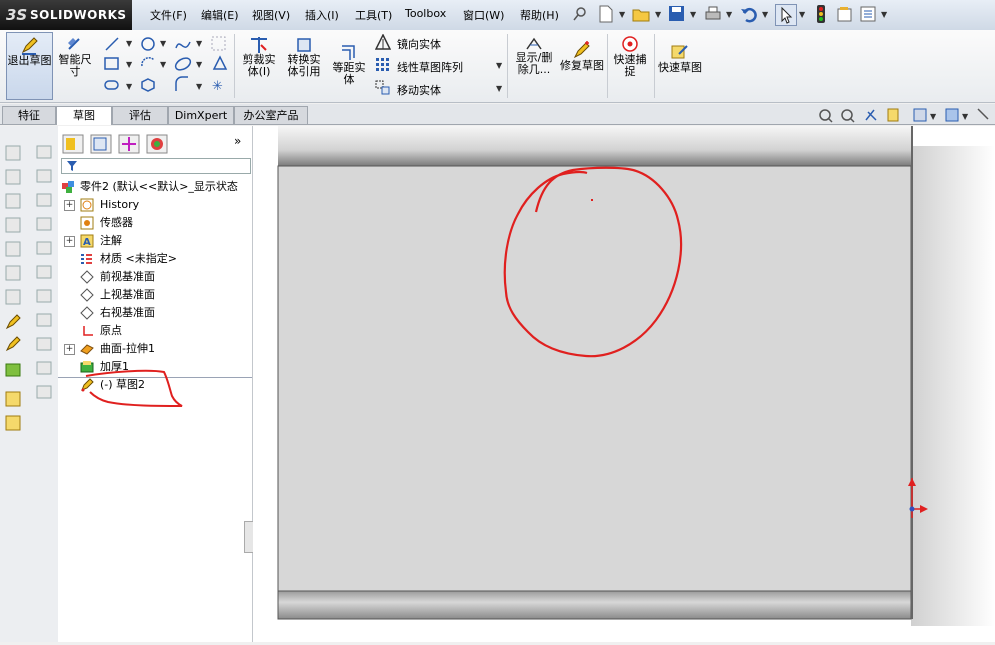 The width and height of the screenshot is (995, 645). What do you see at coordinates (17, 15) in the screenshot?
I see `logo-prefix: 3S` at bounding box center [17, 15].